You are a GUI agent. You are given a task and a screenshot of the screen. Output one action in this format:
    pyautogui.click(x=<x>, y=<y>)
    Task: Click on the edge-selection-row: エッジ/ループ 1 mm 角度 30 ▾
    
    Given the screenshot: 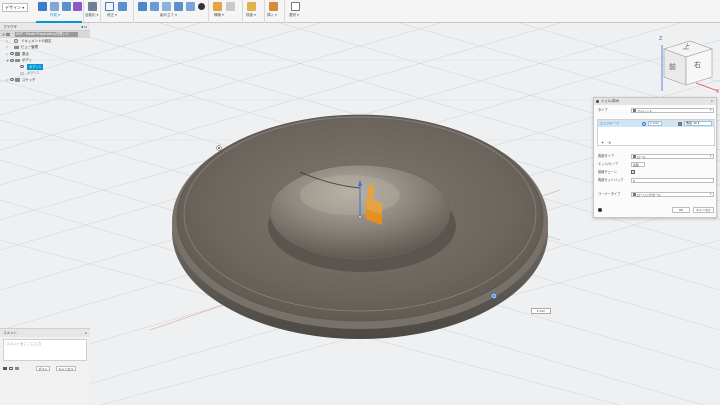 What is the action you would take?
    pyautogui.click(x=656, y=123)
    